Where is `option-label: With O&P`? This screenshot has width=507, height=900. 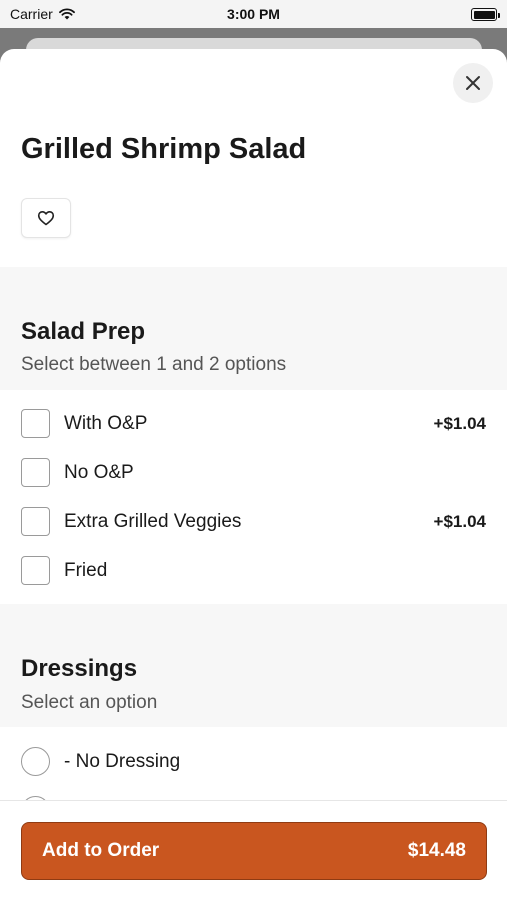
option-label: With O&P is located at coordinates (106, 423).